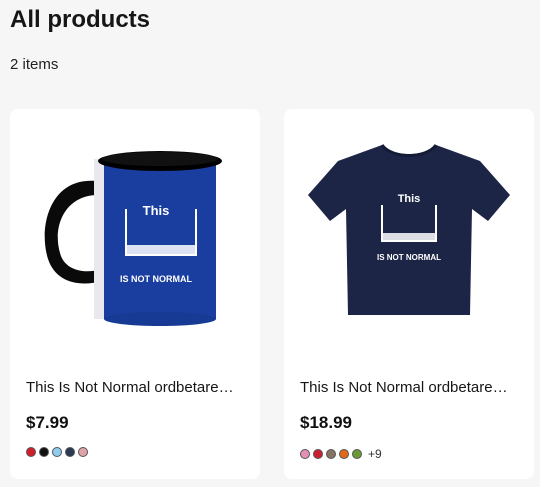 This screenshot has height=487, width=540. Describe the element at coordinates (375, 454) in the screenshot. I see `more-colors-count: +9` at that location.